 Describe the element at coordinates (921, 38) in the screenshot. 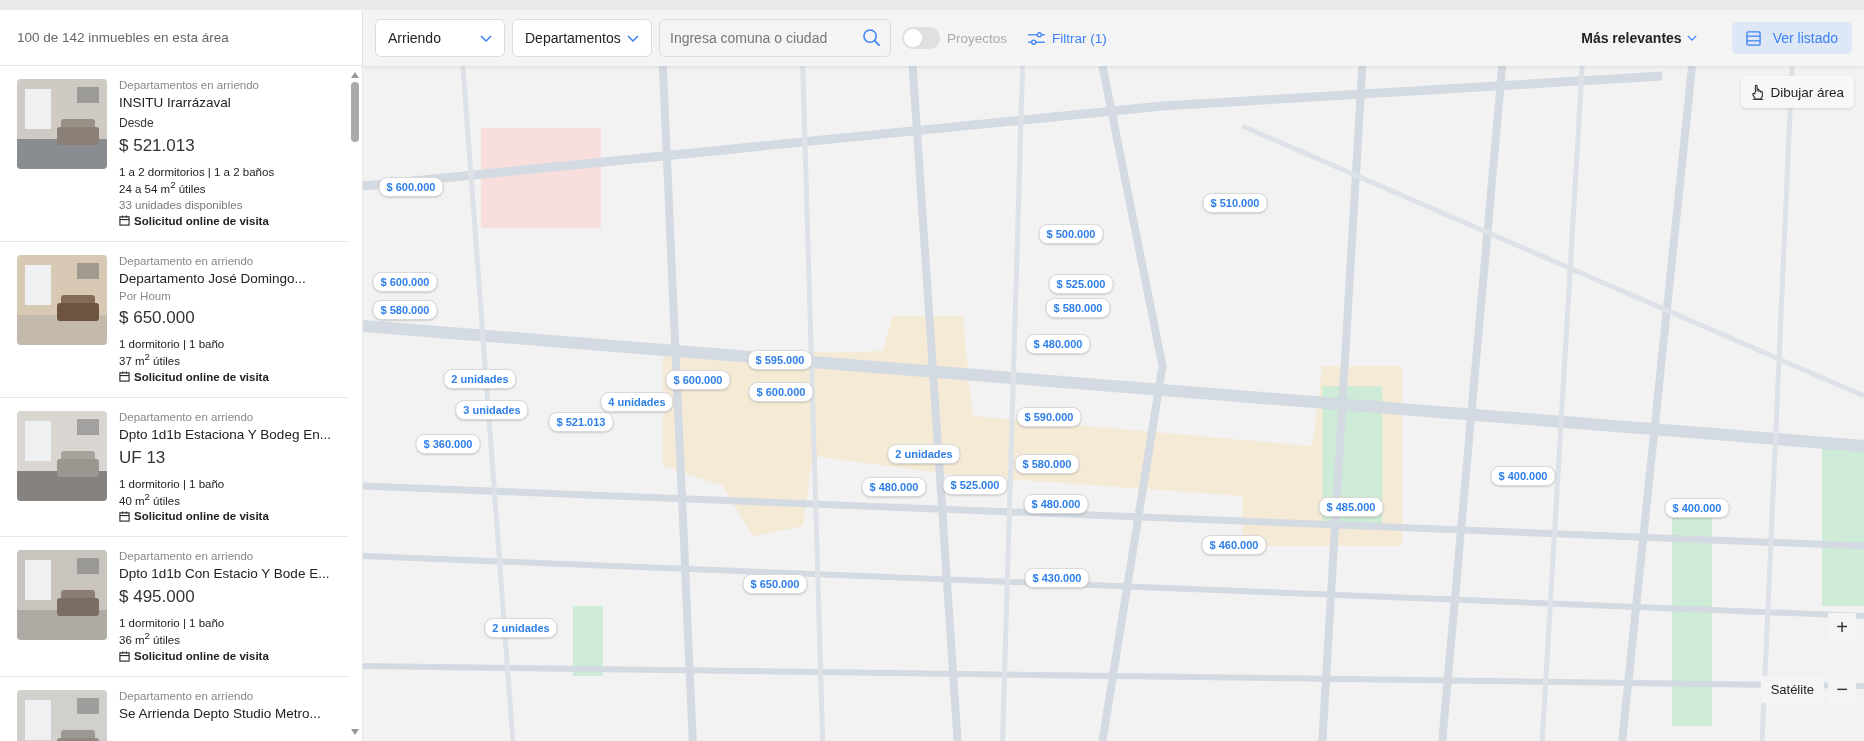

I see `toggle-switch` at that location.